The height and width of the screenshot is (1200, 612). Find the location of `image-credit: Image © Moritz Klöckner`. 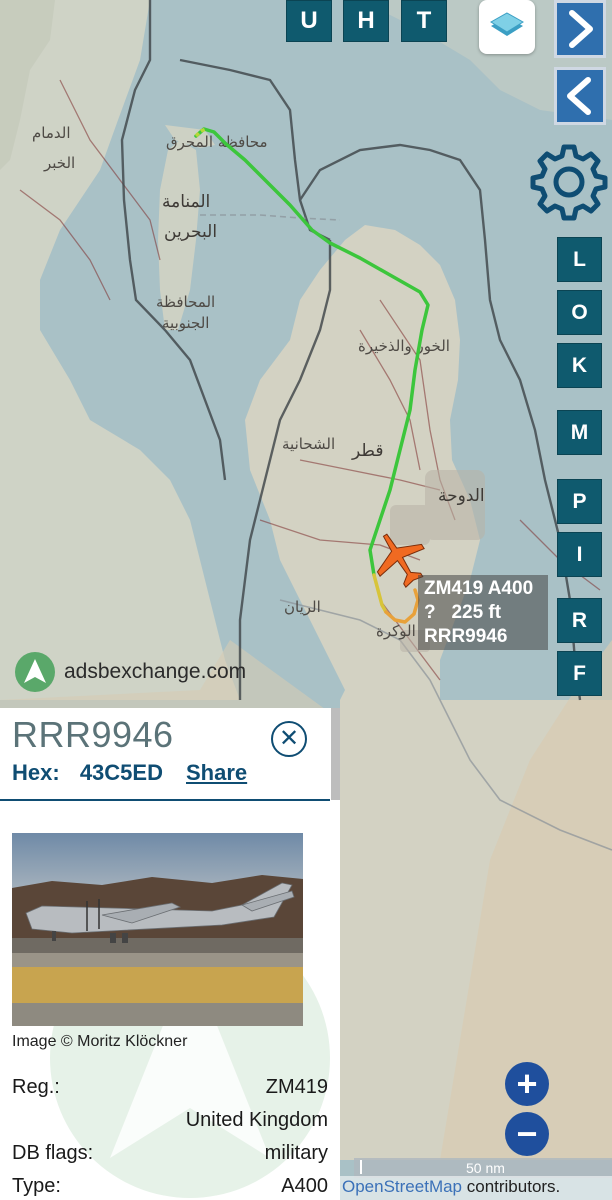

image-credit: Image © Moritz Klöckner is located at coordinates (100, 1041).